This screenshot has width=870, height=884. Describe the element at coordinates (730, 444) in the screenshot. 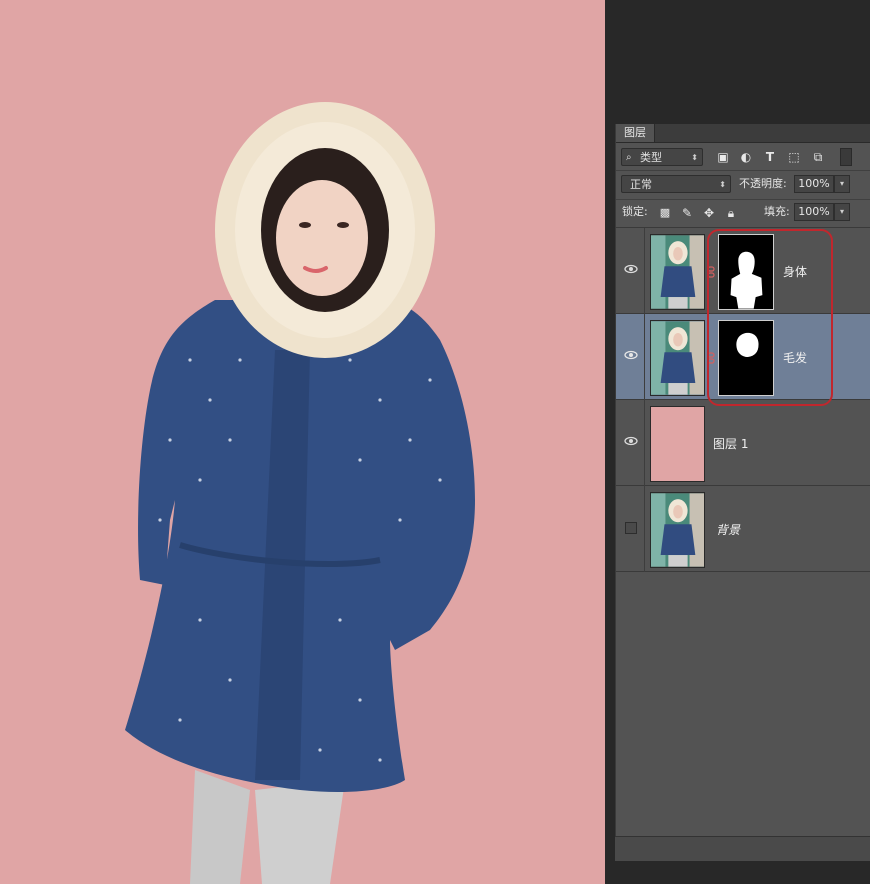

I see `layer-name: 图层 1` at that location.